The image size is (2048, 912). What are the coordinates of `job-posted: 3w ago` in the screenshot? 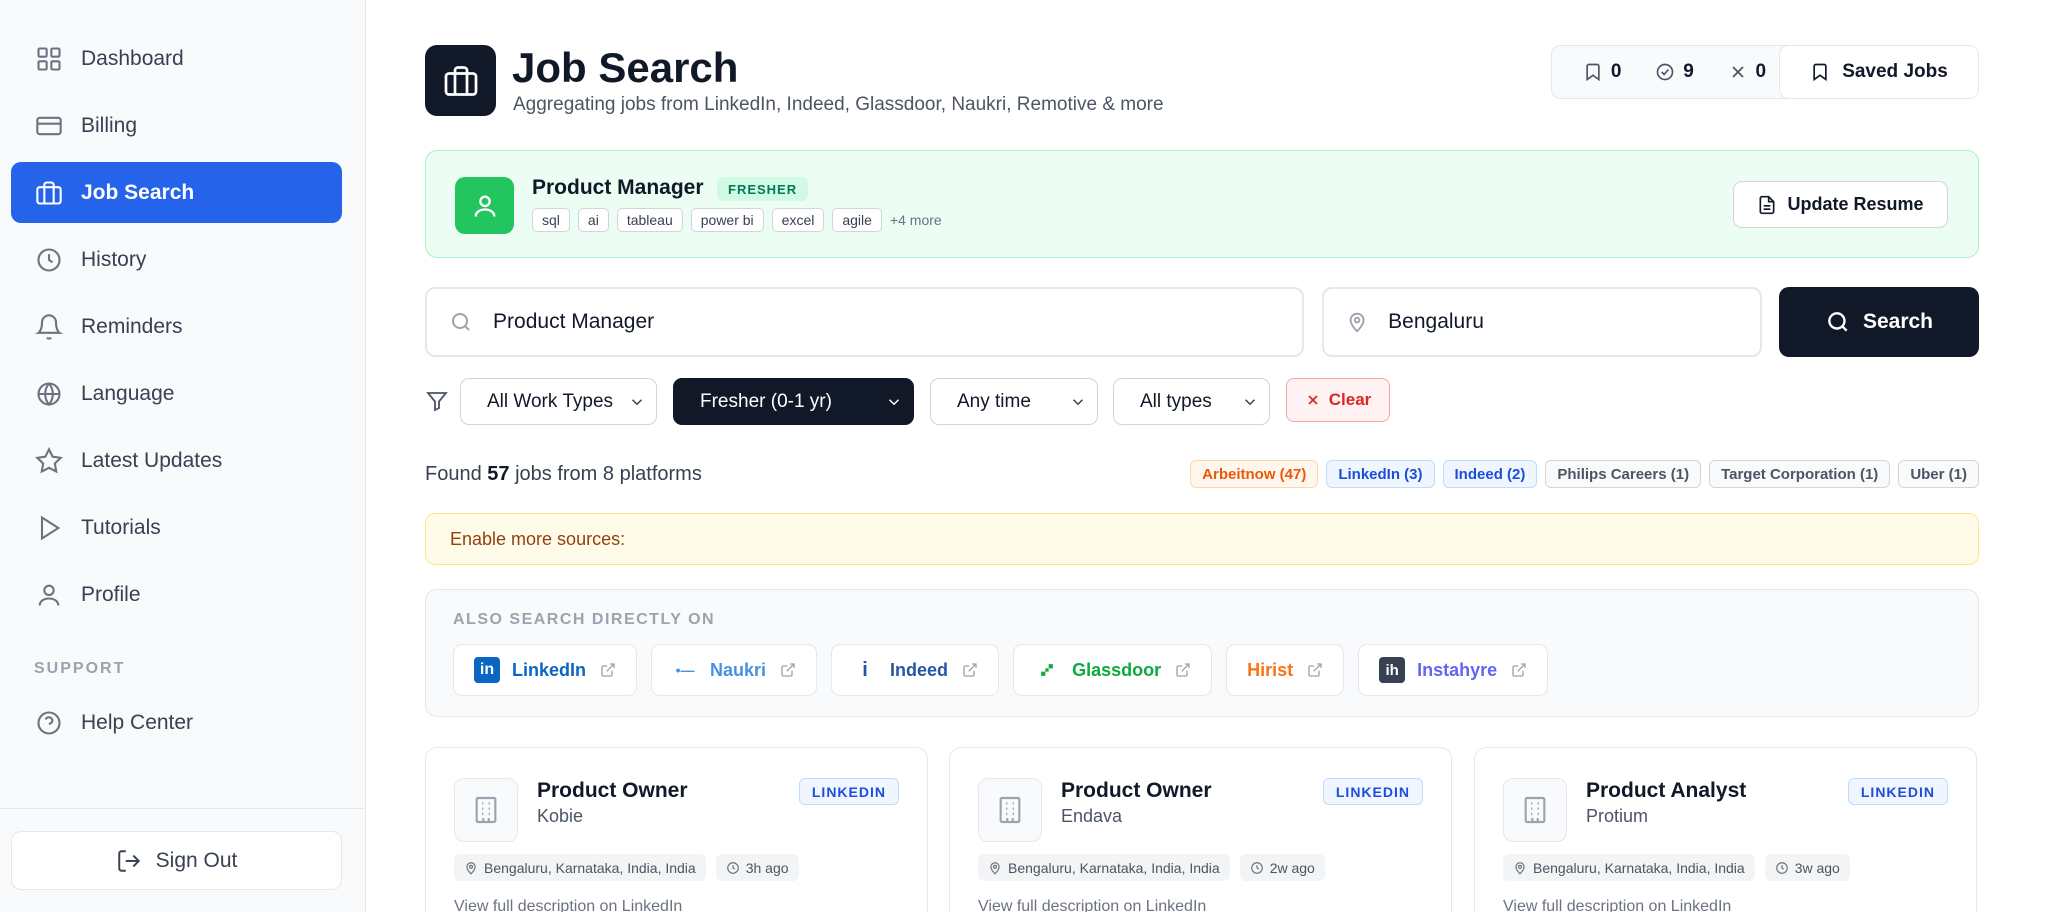 It's located at (1807, 867).